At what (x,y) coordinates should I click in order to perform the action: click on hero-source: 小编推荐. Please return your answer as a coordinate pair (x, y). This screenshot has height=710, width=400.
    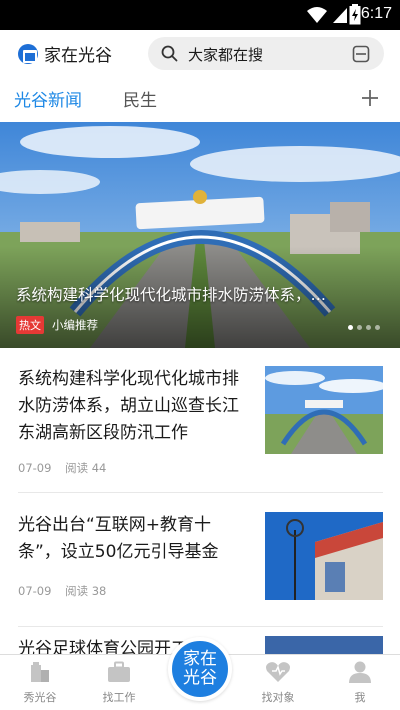
    Looking at the image, I should click on (75, 325).